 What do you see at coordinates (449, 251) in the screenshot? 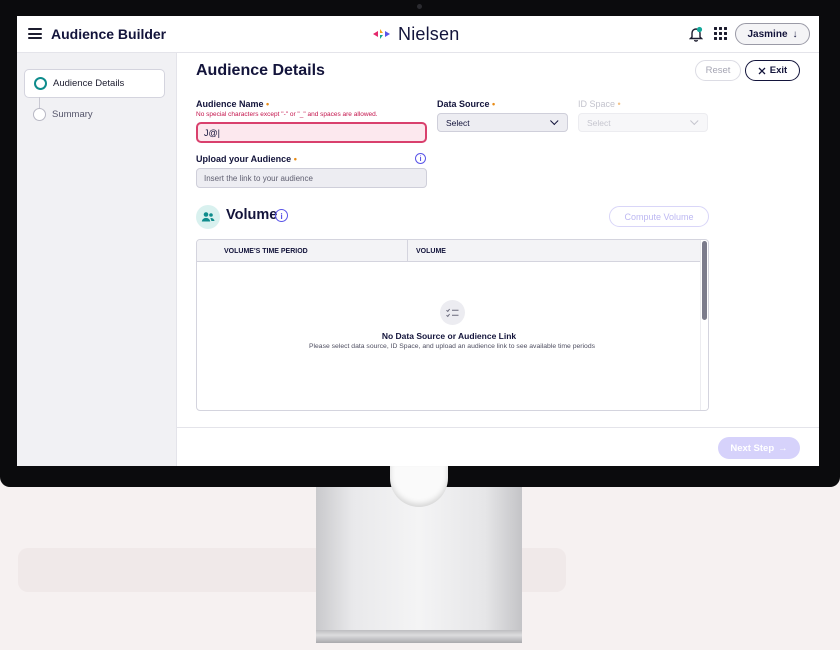
I see `table-header: VOLUME'S TIME PERIOD VOLUME` at bounding box center [449, 251].